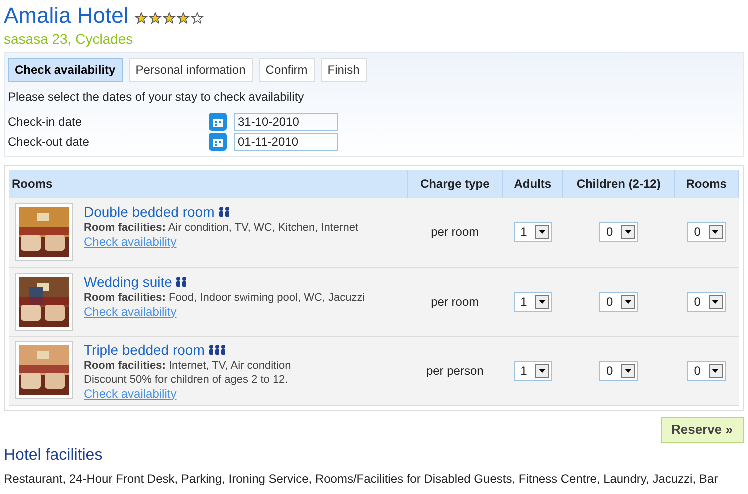 The height and width of the screenshot is (494, 748). What do you see at coordinates (49, 142) in the screenshot?
I see `date-label: Check-out date` at bounding box center [49, 142].